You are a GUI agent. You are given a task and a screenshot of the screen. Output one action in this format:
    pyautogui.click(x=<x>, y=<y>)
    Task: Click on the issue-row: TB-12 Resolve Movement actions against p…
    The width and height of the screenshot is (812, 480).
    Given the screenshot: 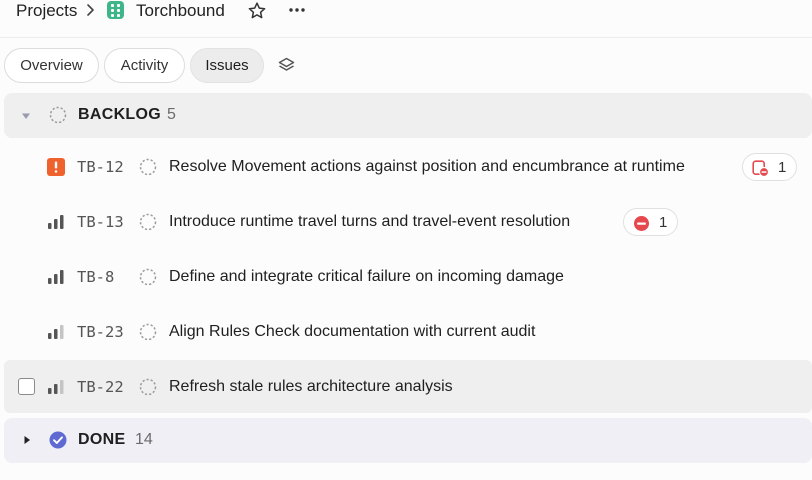 What is the action you would take?
    pyautogui.click(x=408, y=166)
    